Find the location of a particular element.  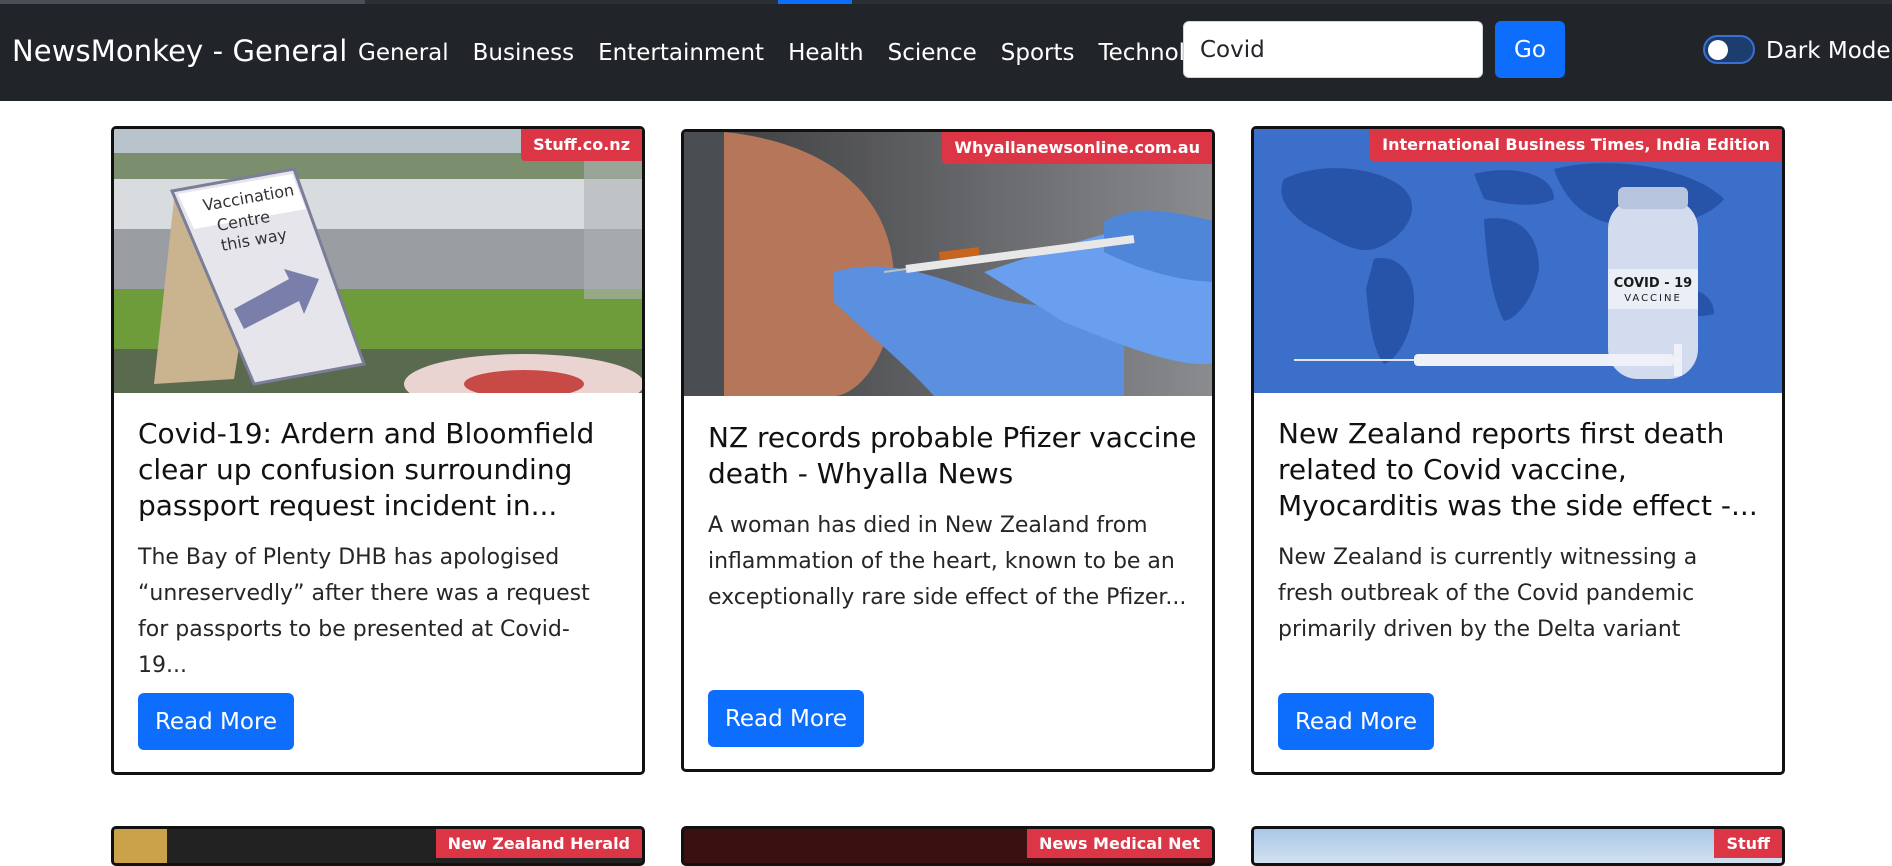

dark-mode-toggle is located at coordinates (1729, 49).